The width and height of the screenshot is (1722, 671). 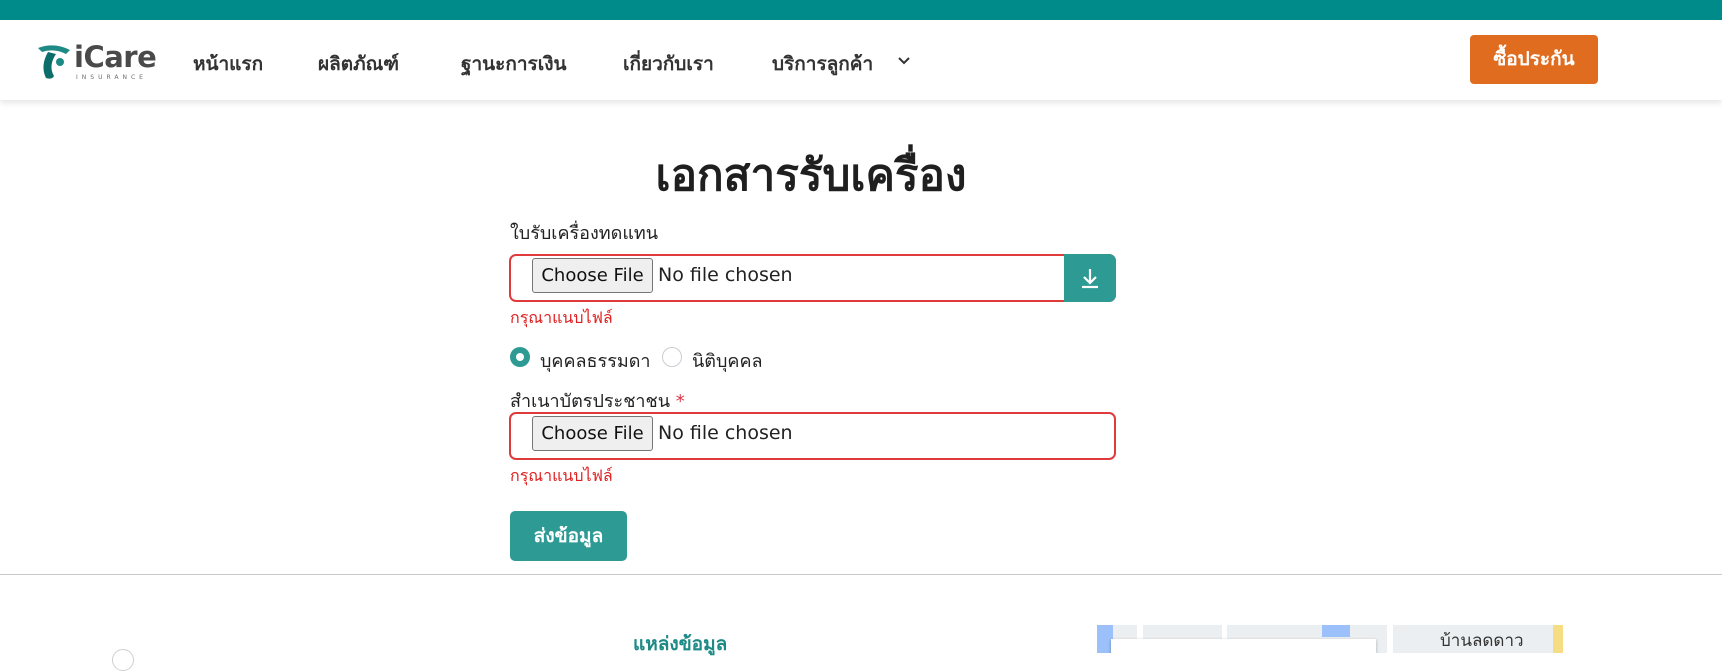 I want to click on download-template-button, so click(x=1090, y=278).